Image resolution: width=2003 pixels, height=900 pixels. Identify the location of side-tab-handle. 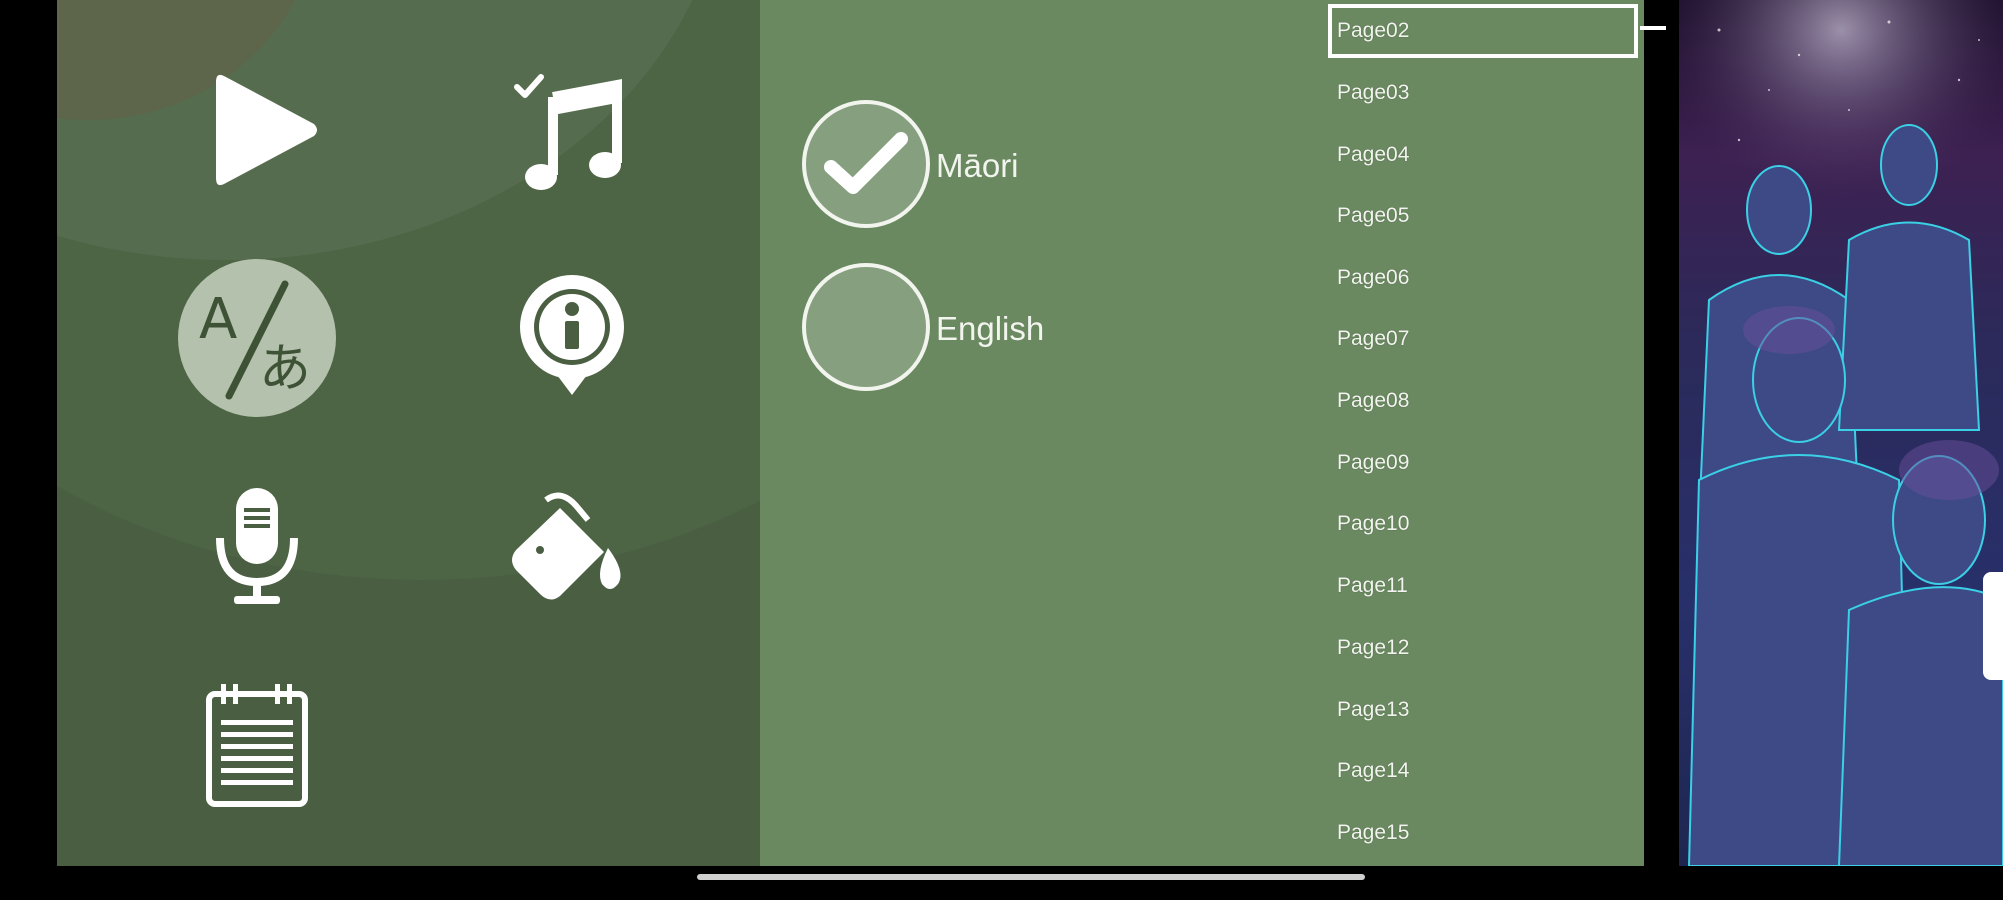
(1993, 626).